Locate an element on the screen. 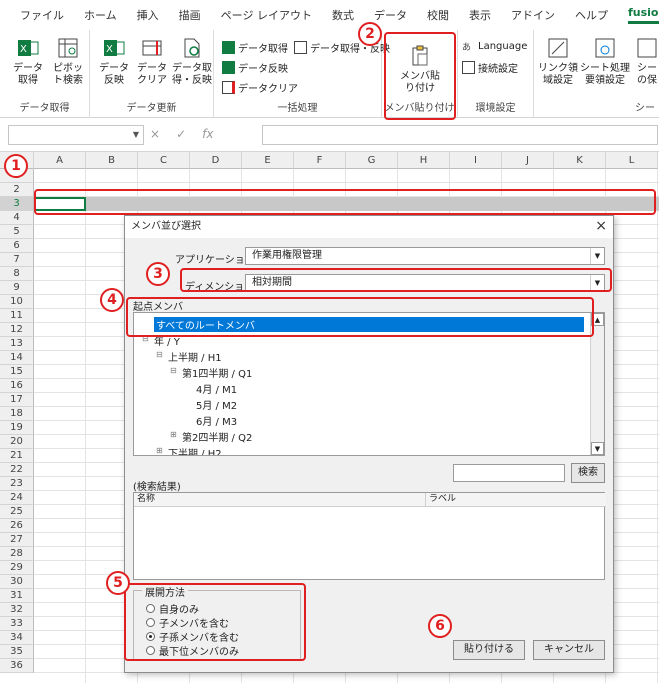  tab-11: fusions is located at coordinates (643, 15).